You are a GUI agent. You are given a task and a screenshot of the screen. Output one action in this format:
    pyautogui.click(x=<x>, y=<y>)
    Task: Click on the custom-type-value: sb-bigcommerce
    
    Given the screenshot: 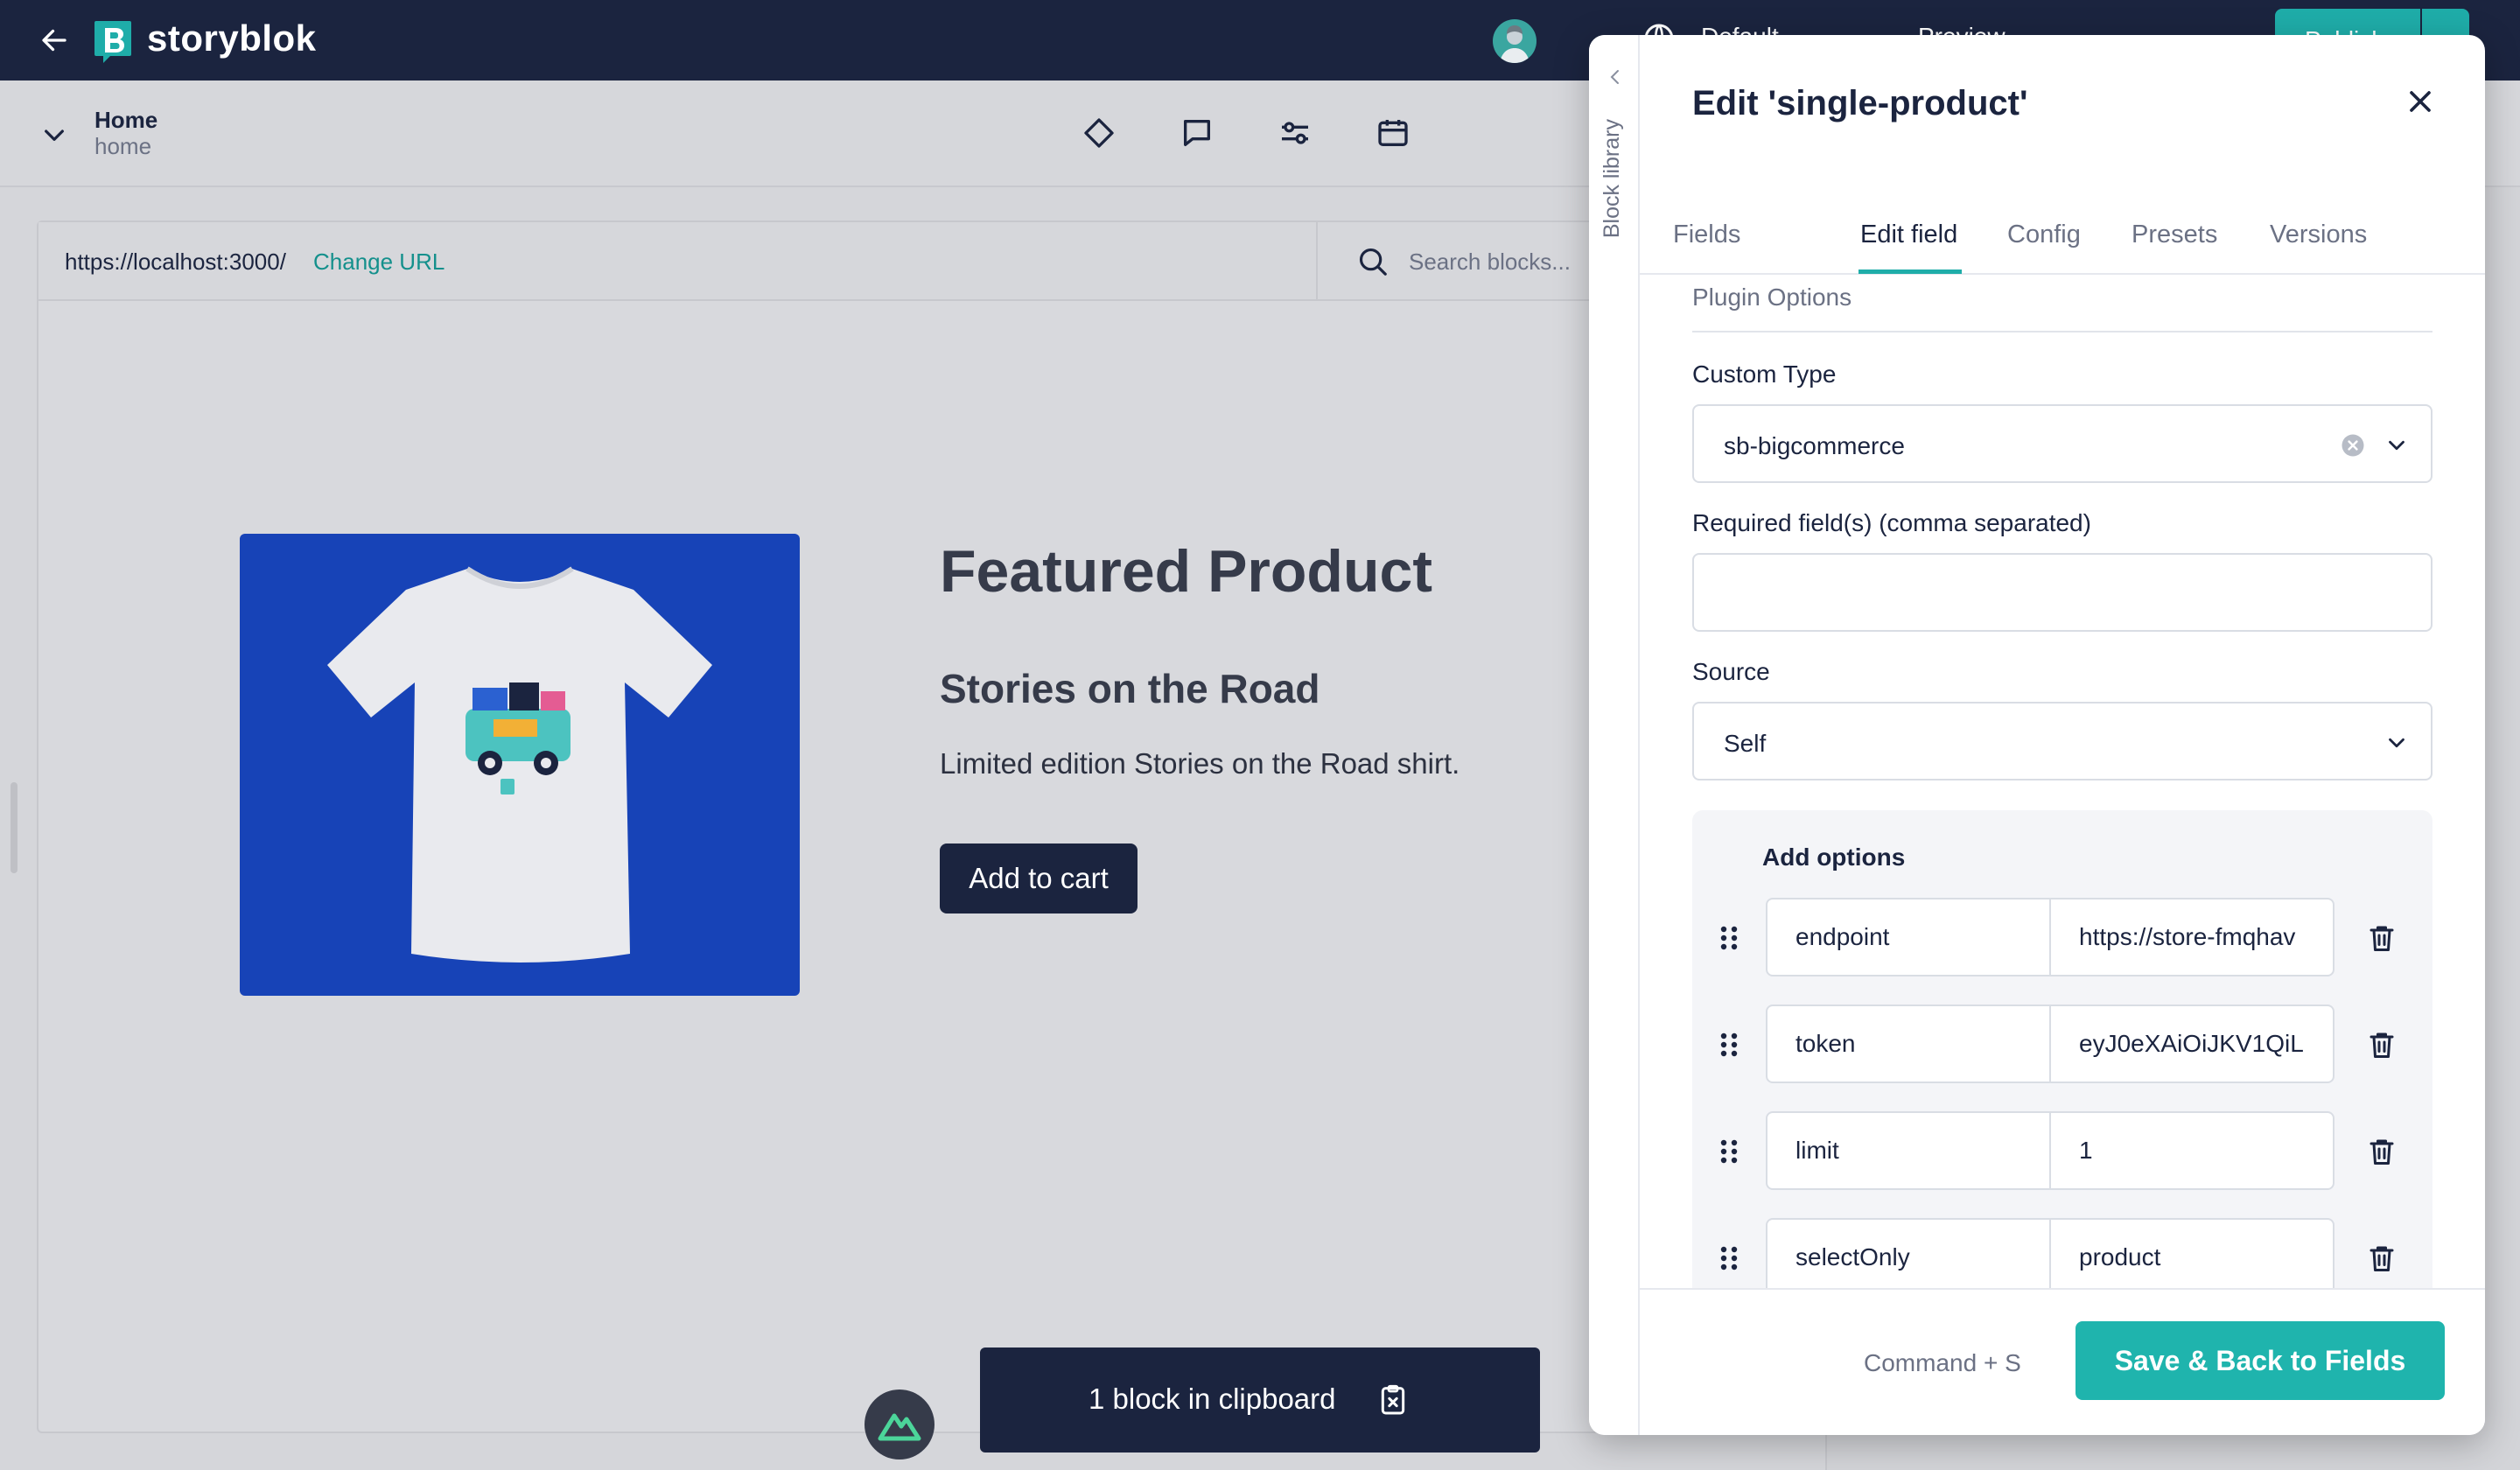 What is the action you would take?
    pyautogui.click(x=1814, y=445)
    